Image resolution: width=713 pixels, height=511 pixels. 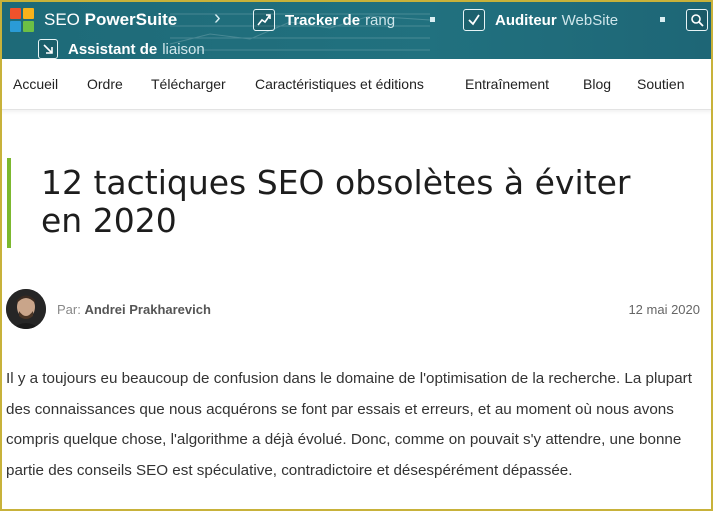 I want to click on nav-entrainement: Entraînement, so click(x=507, y=84).